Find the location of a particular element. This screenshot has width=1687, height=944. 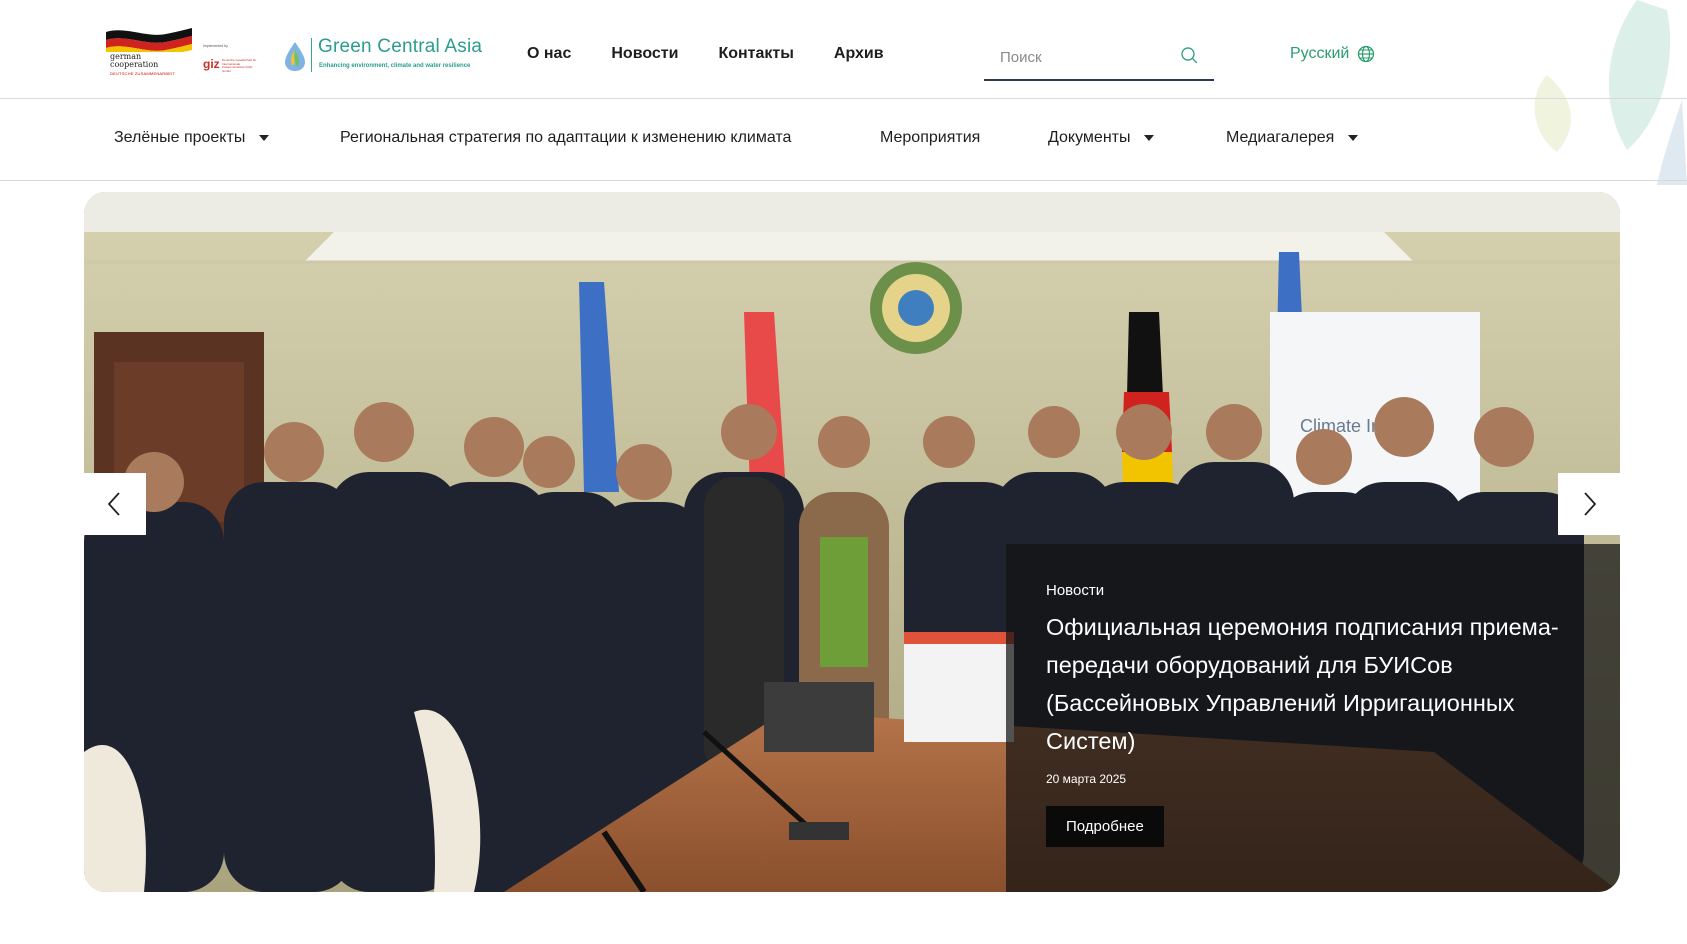

german-cooperation-subtext: DEUTSCHE ZUSAMMENARBEIT is located at coordinates (143, 73).